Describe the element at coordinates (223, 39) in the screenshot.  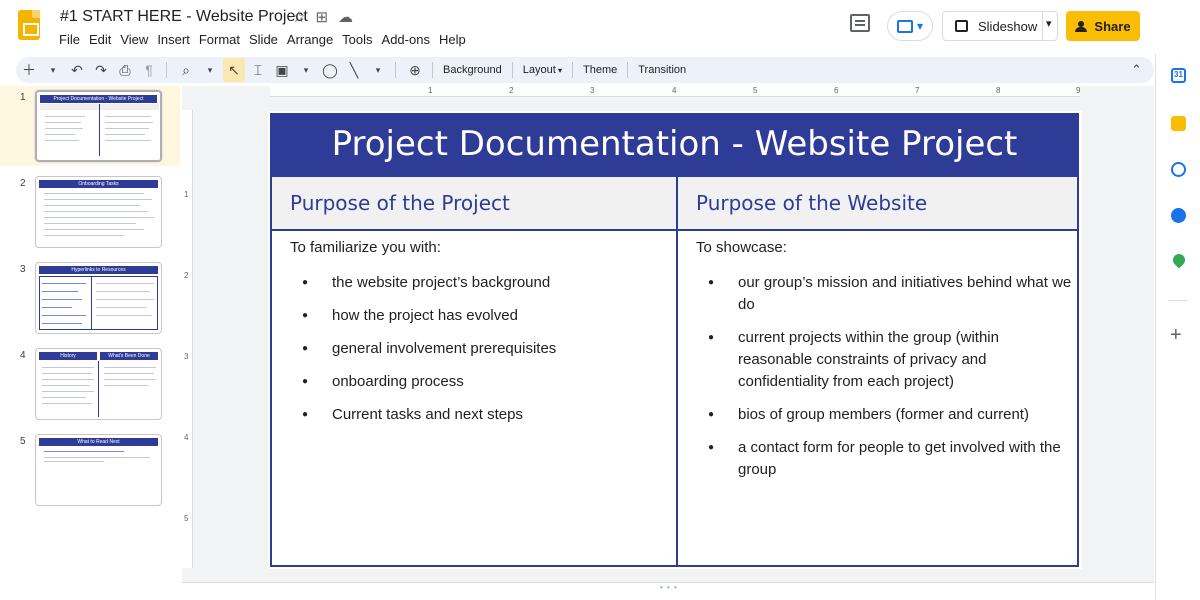
I see `menu-format: Format` at that location.